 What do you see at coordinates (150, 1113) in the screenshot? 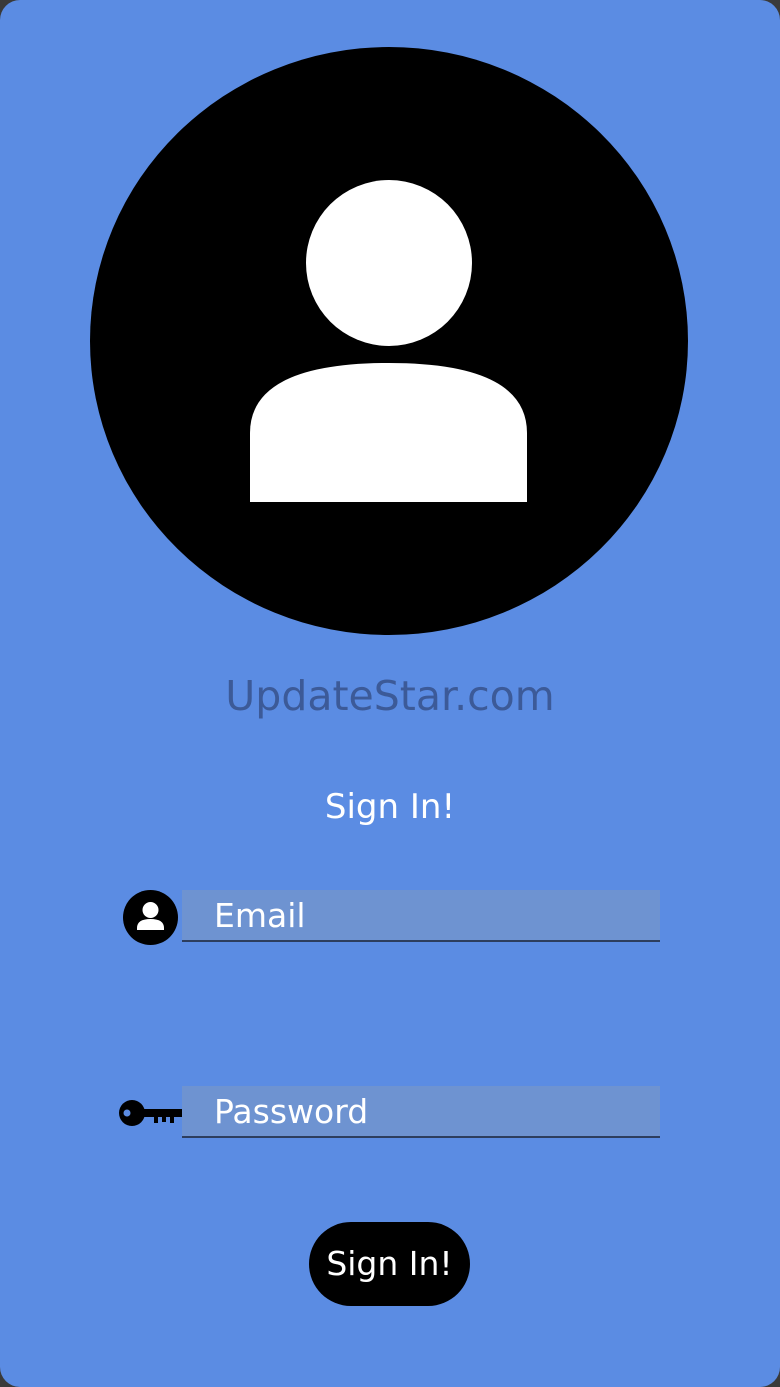
I see `key-icon` at bounding box center [150, 1113].